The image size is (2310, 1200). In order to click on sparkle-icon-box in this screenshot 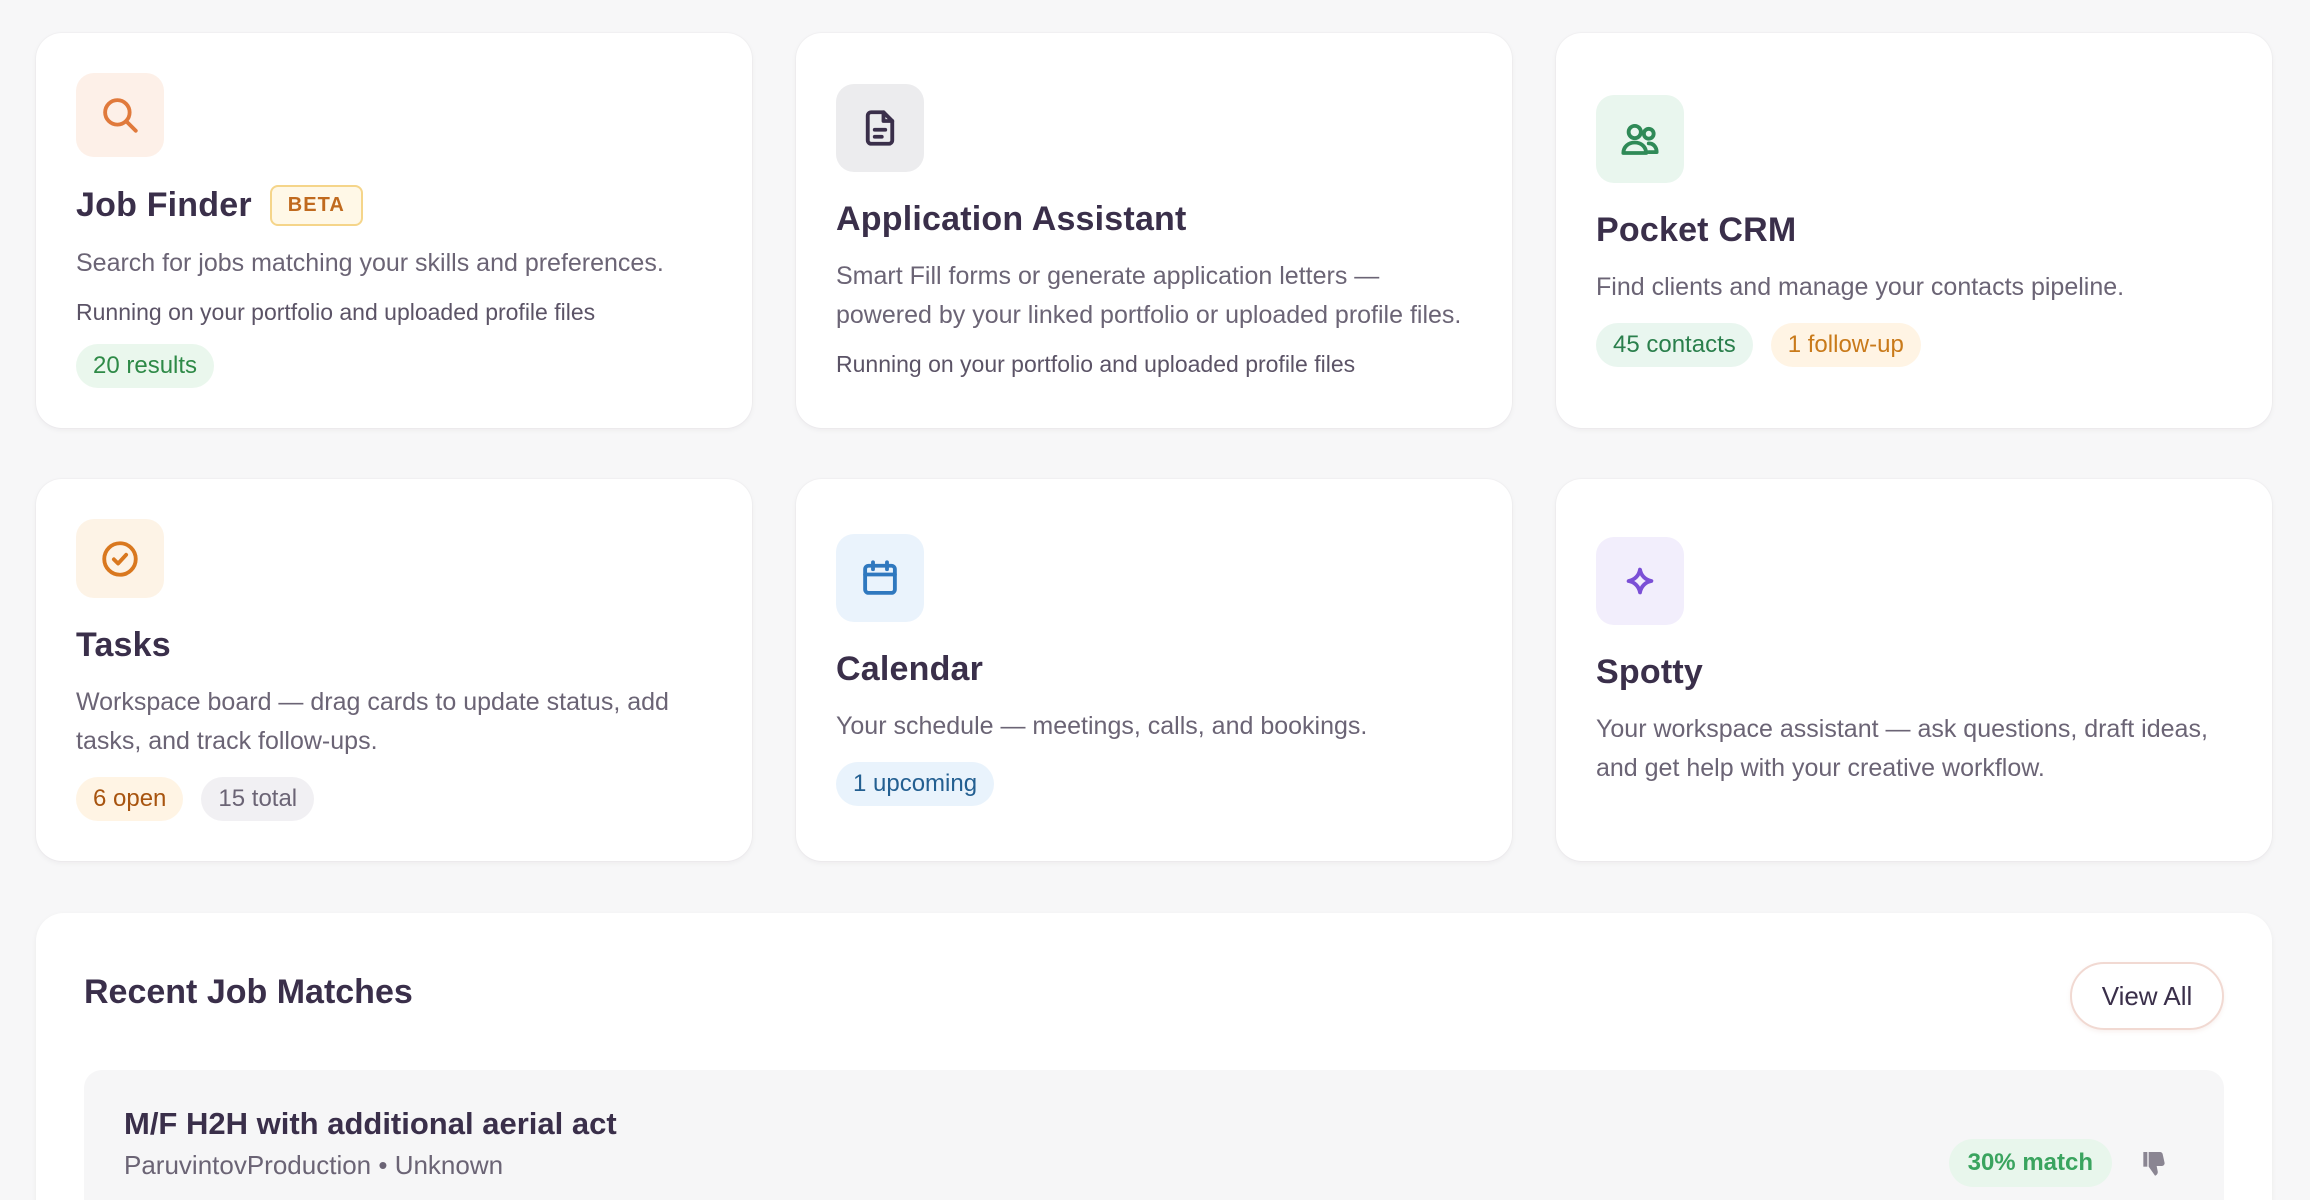, I will do `click(1640, 580)`.